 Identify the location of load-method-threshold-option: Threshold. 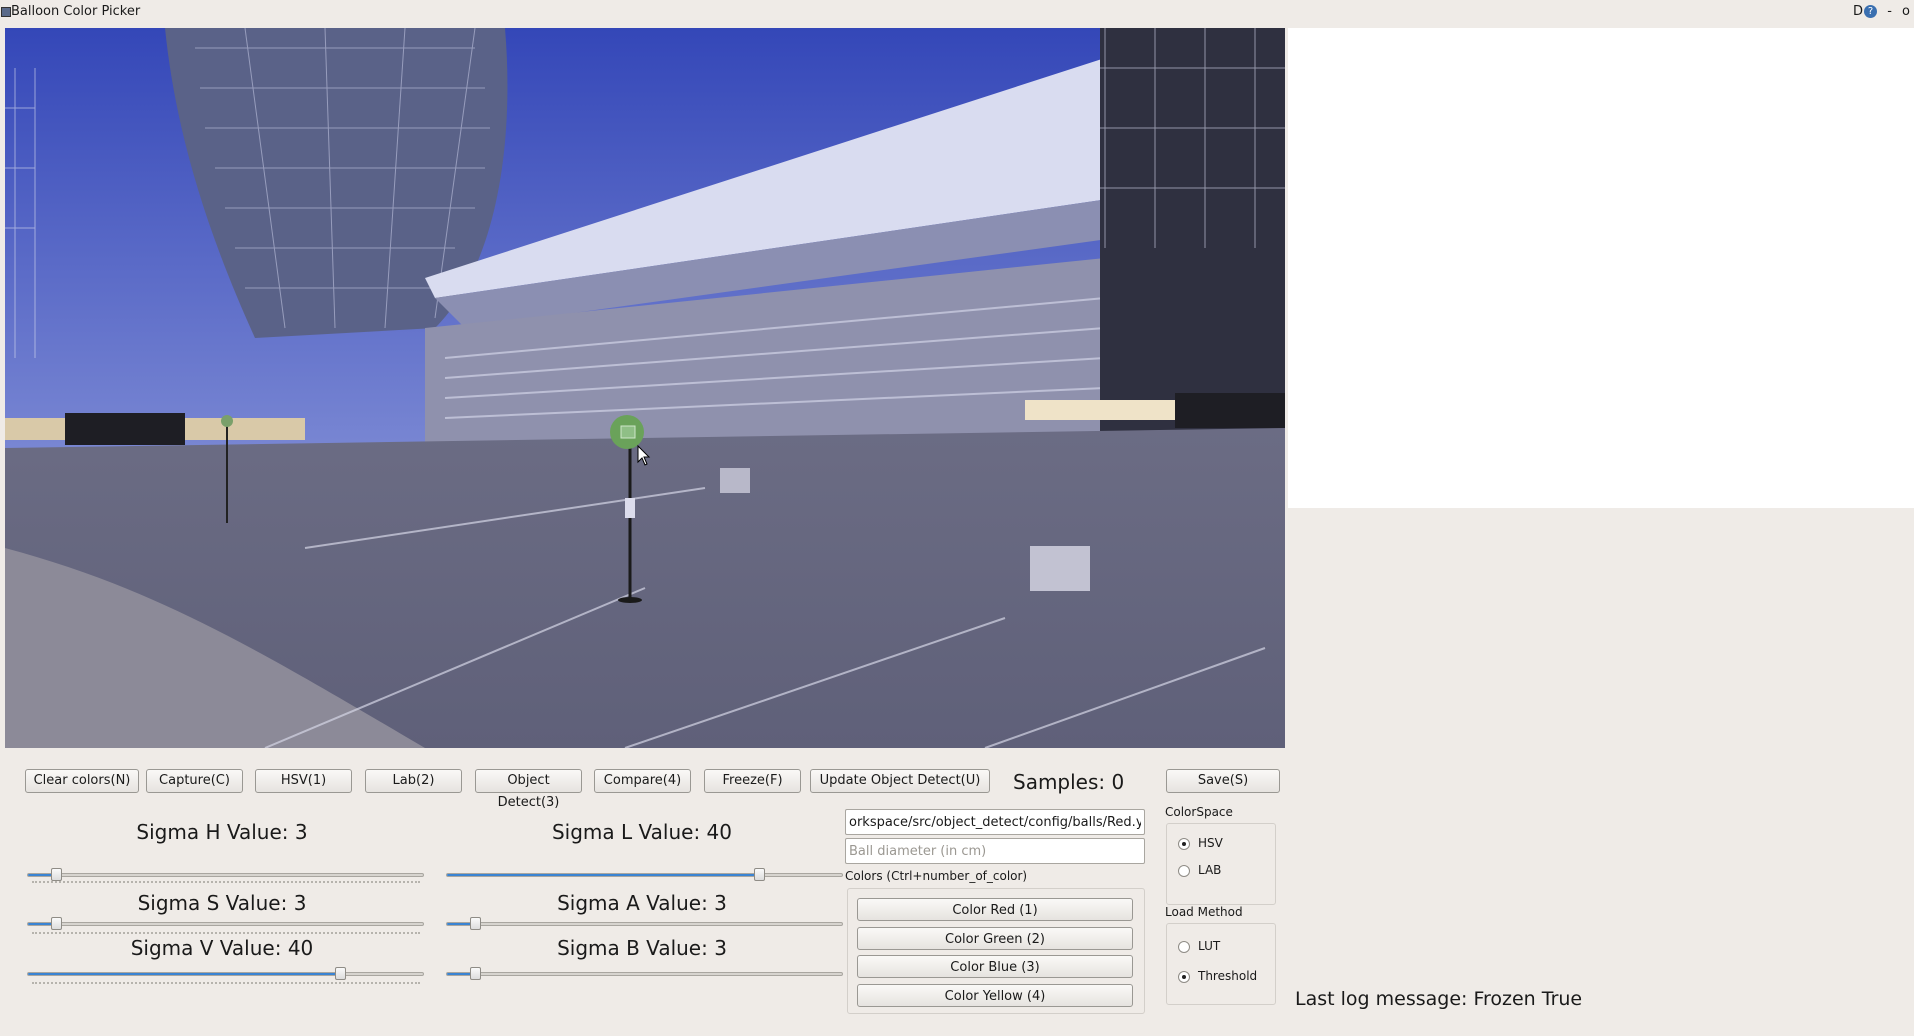
(1217, 976).